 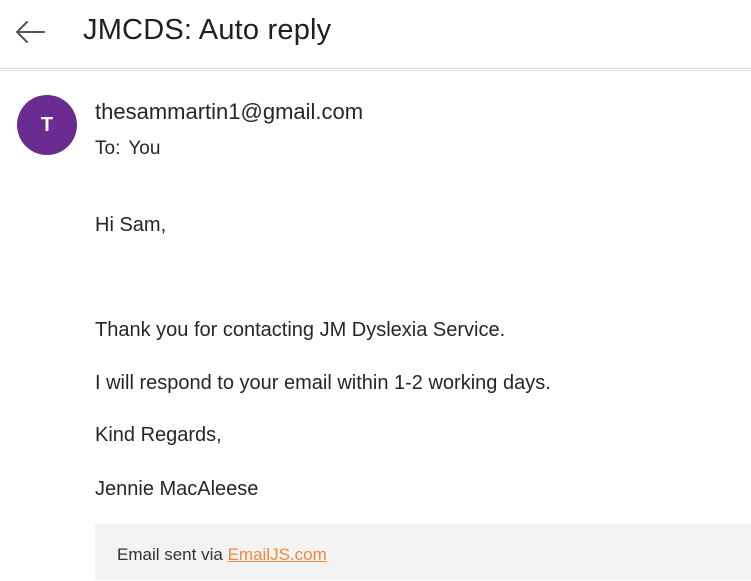 I want to click on back-arrow-icon, so click(x=30, y=32).